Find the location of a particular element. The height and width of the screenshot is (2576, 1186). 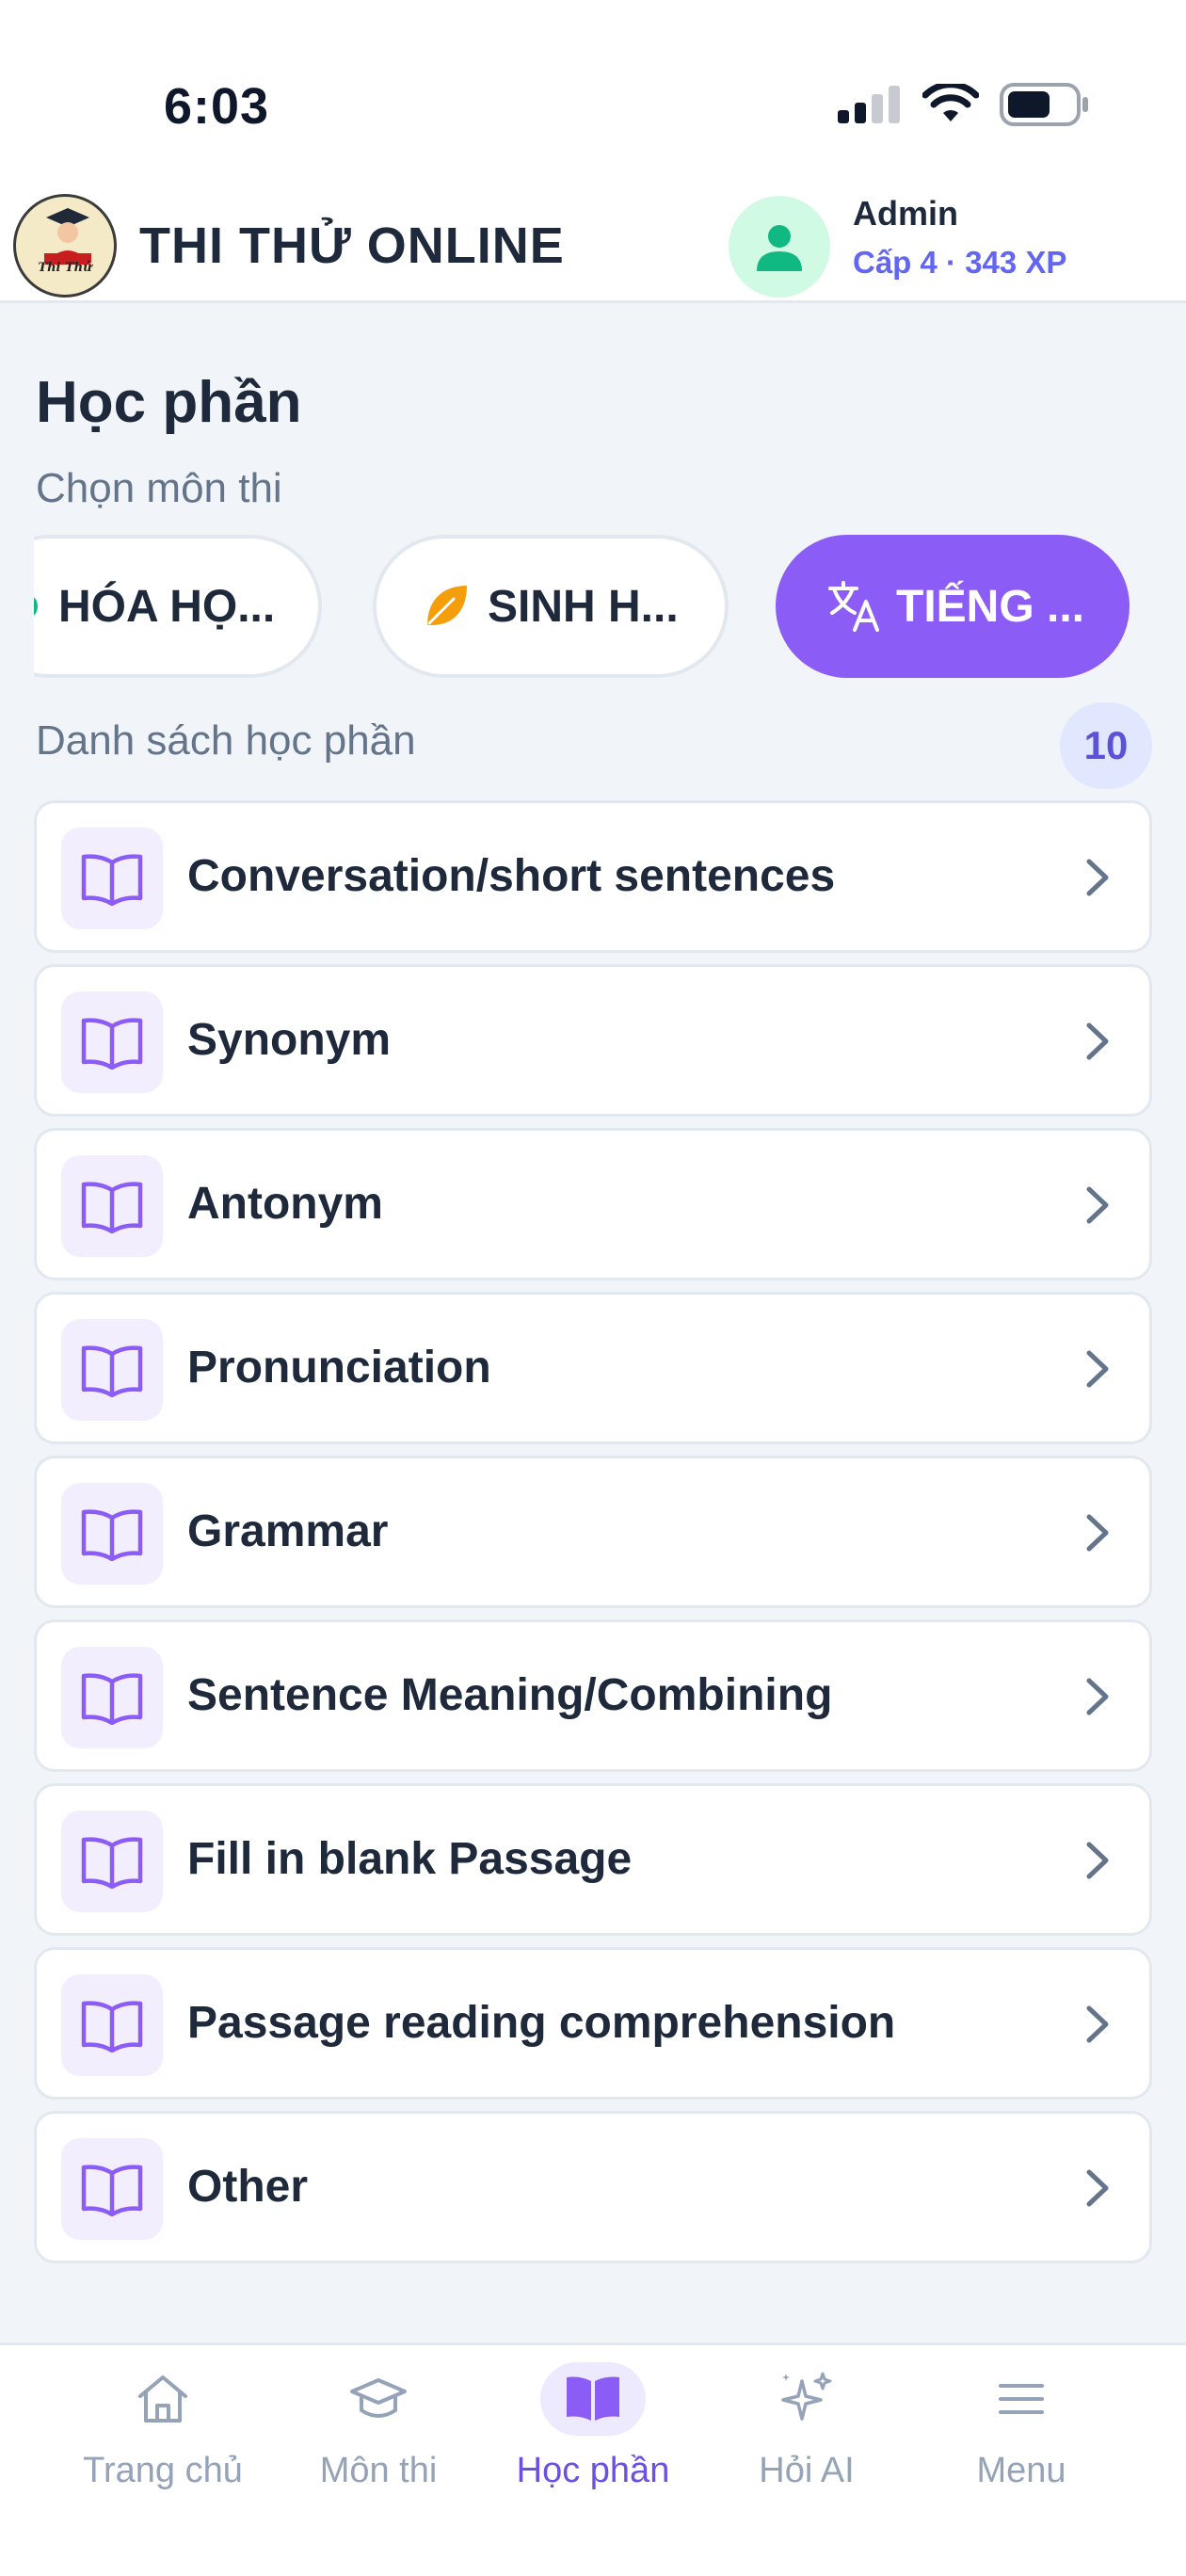

battery-icon is located at coordinates (1044, 104).